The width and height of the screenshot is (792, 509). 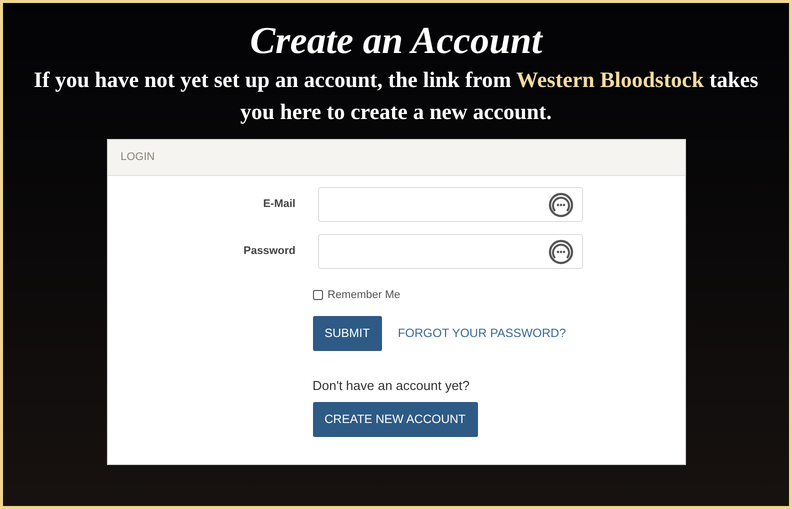 What do you see at coordinates (137, 158) in the screenshot?
I see `header-title: LOGIN` at bounding box center [137, 158].